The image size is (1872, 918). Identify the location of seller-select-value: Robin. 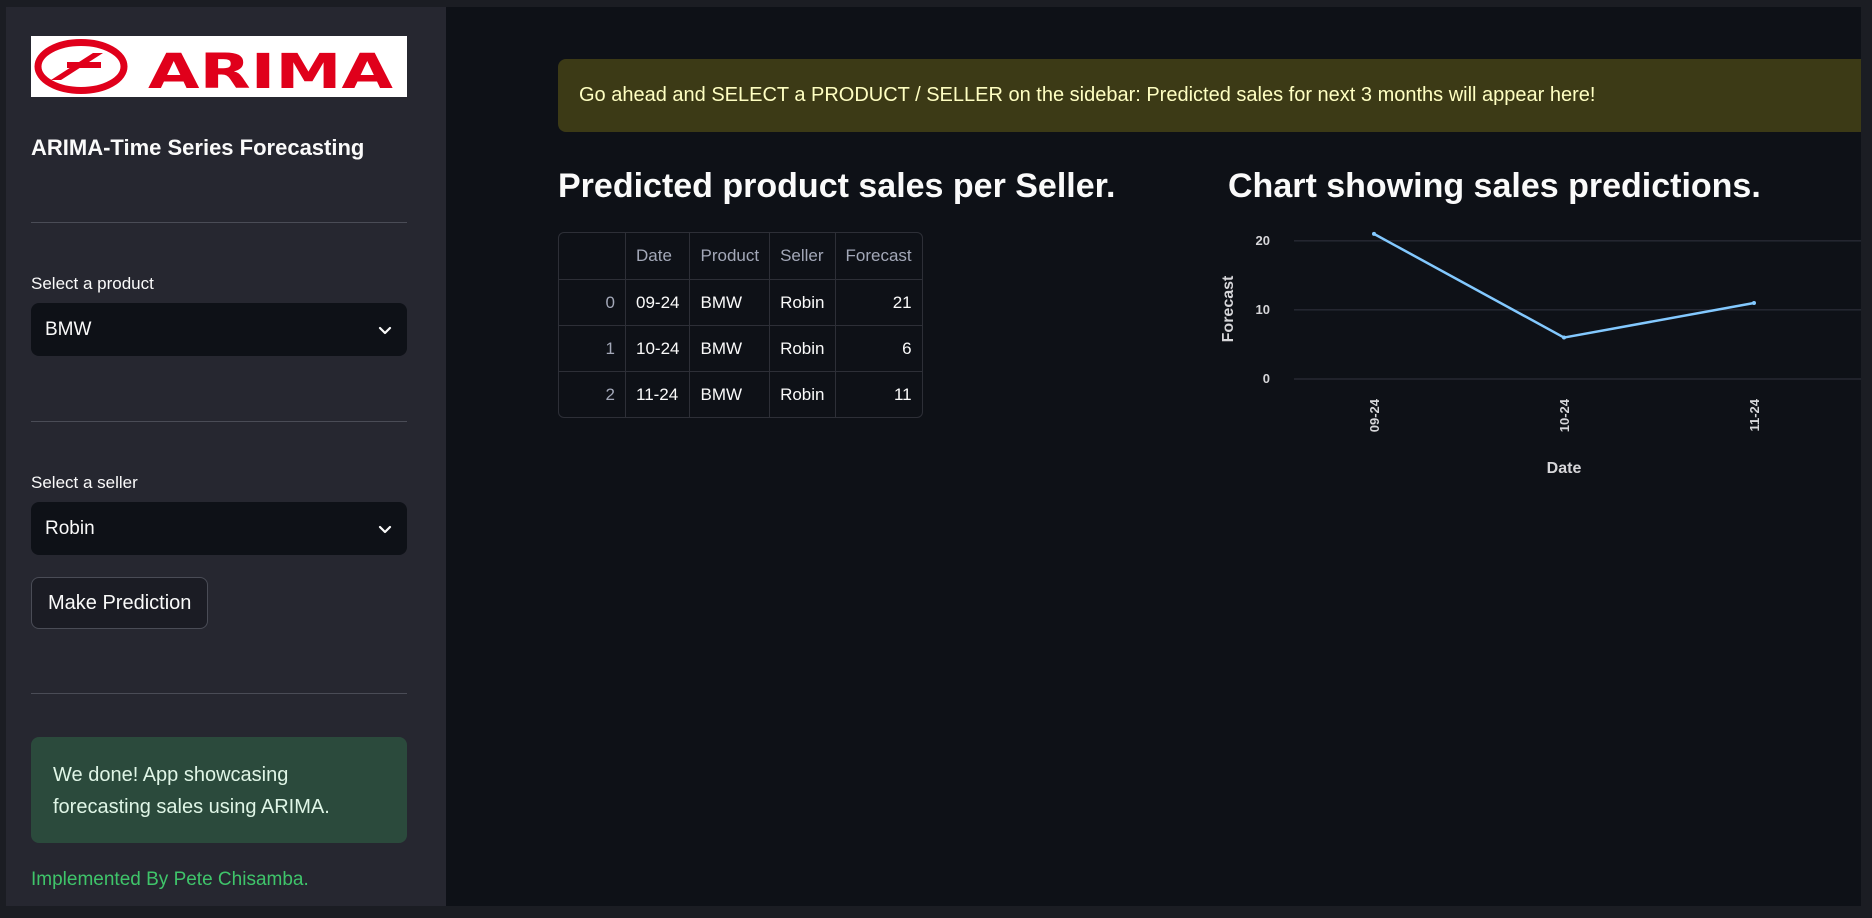
(70, 528).